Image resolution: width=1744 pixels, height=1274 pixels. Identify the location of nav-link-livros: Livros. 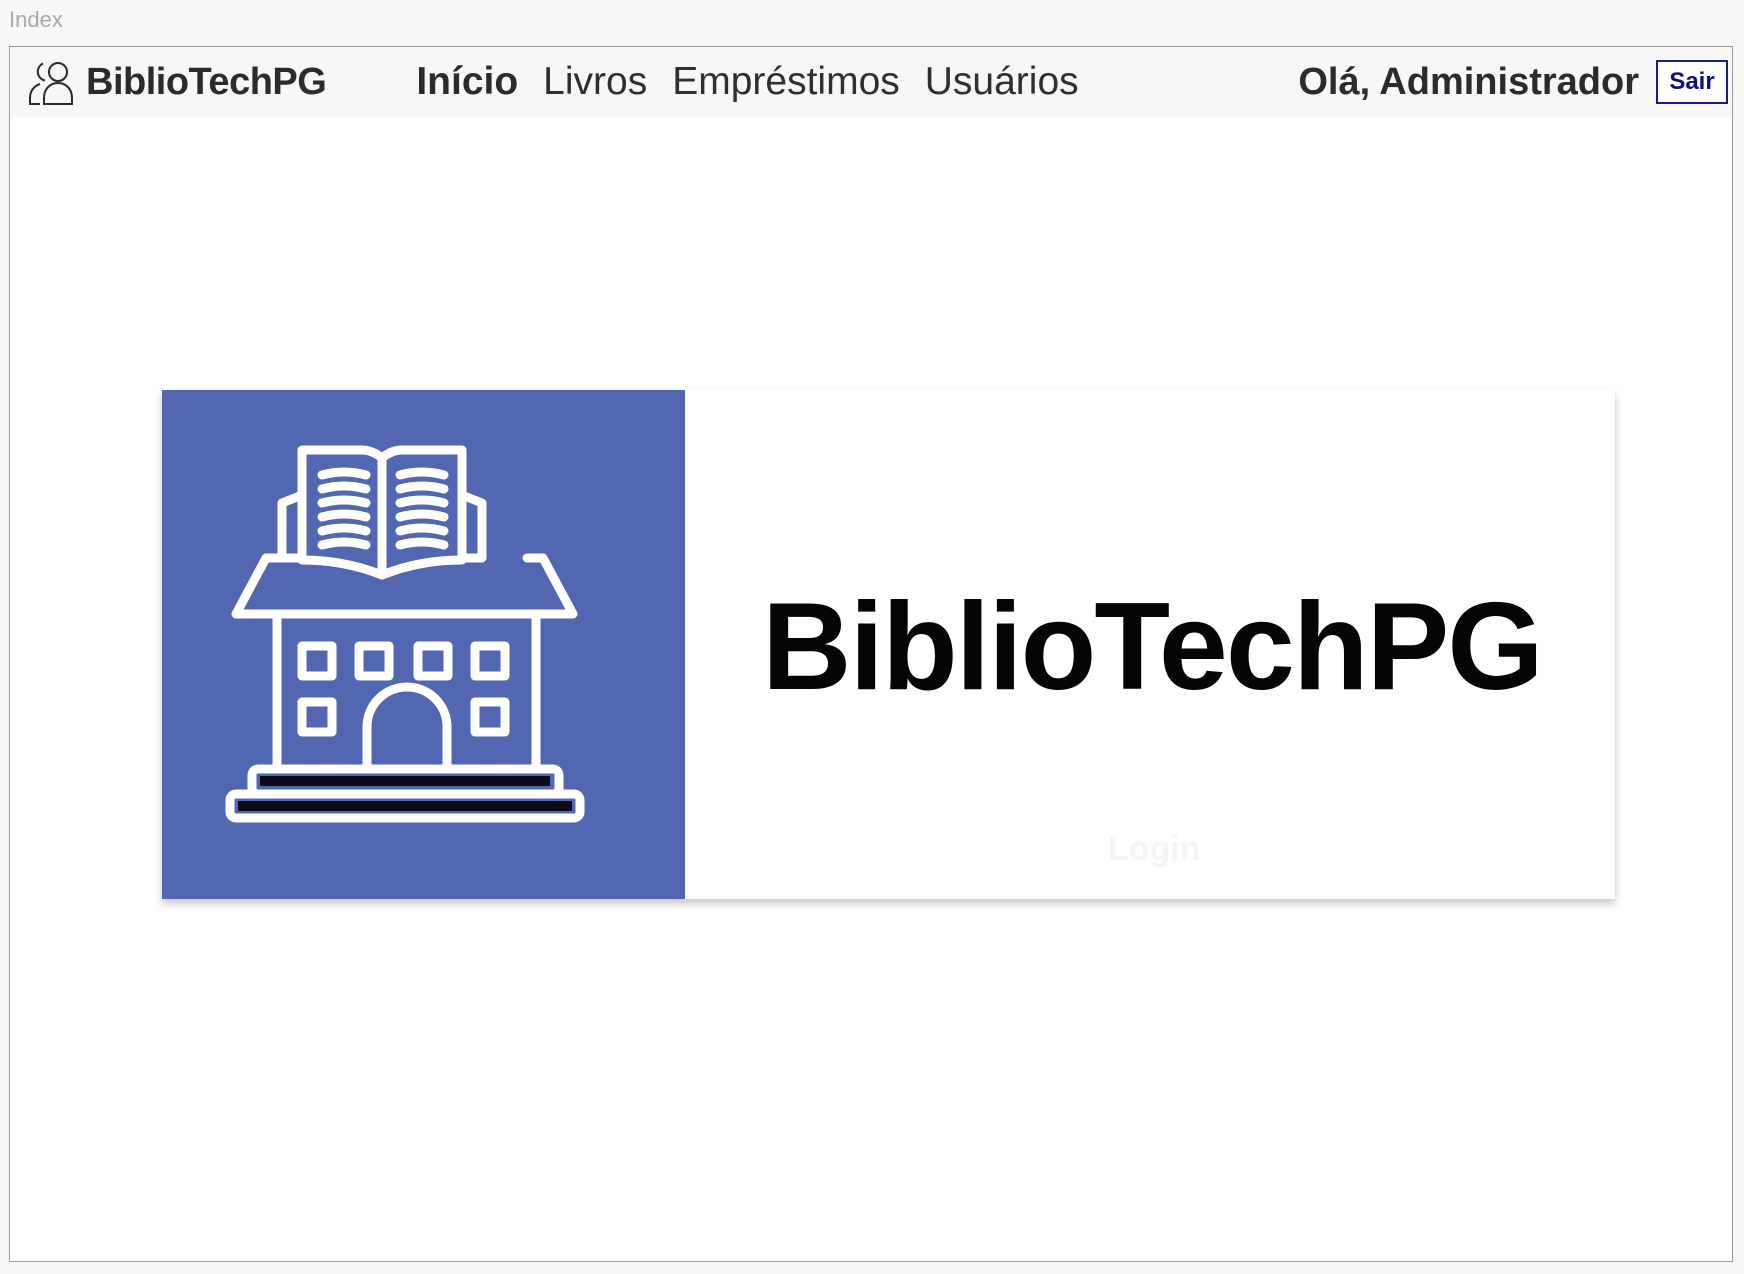
(595, 82).